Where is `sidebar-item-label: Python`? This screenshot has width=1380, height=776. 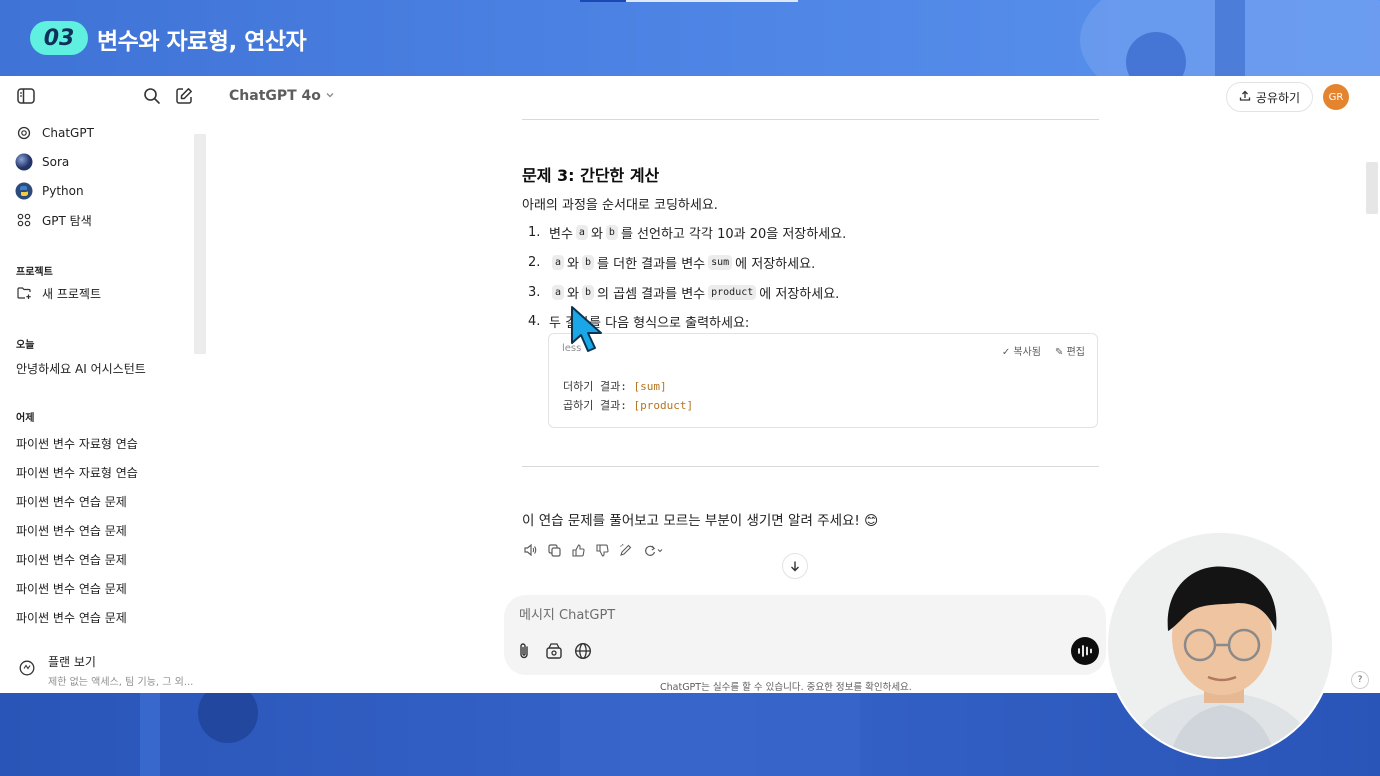 sidebar-item-label: Python is located at coordinates (63, 191).